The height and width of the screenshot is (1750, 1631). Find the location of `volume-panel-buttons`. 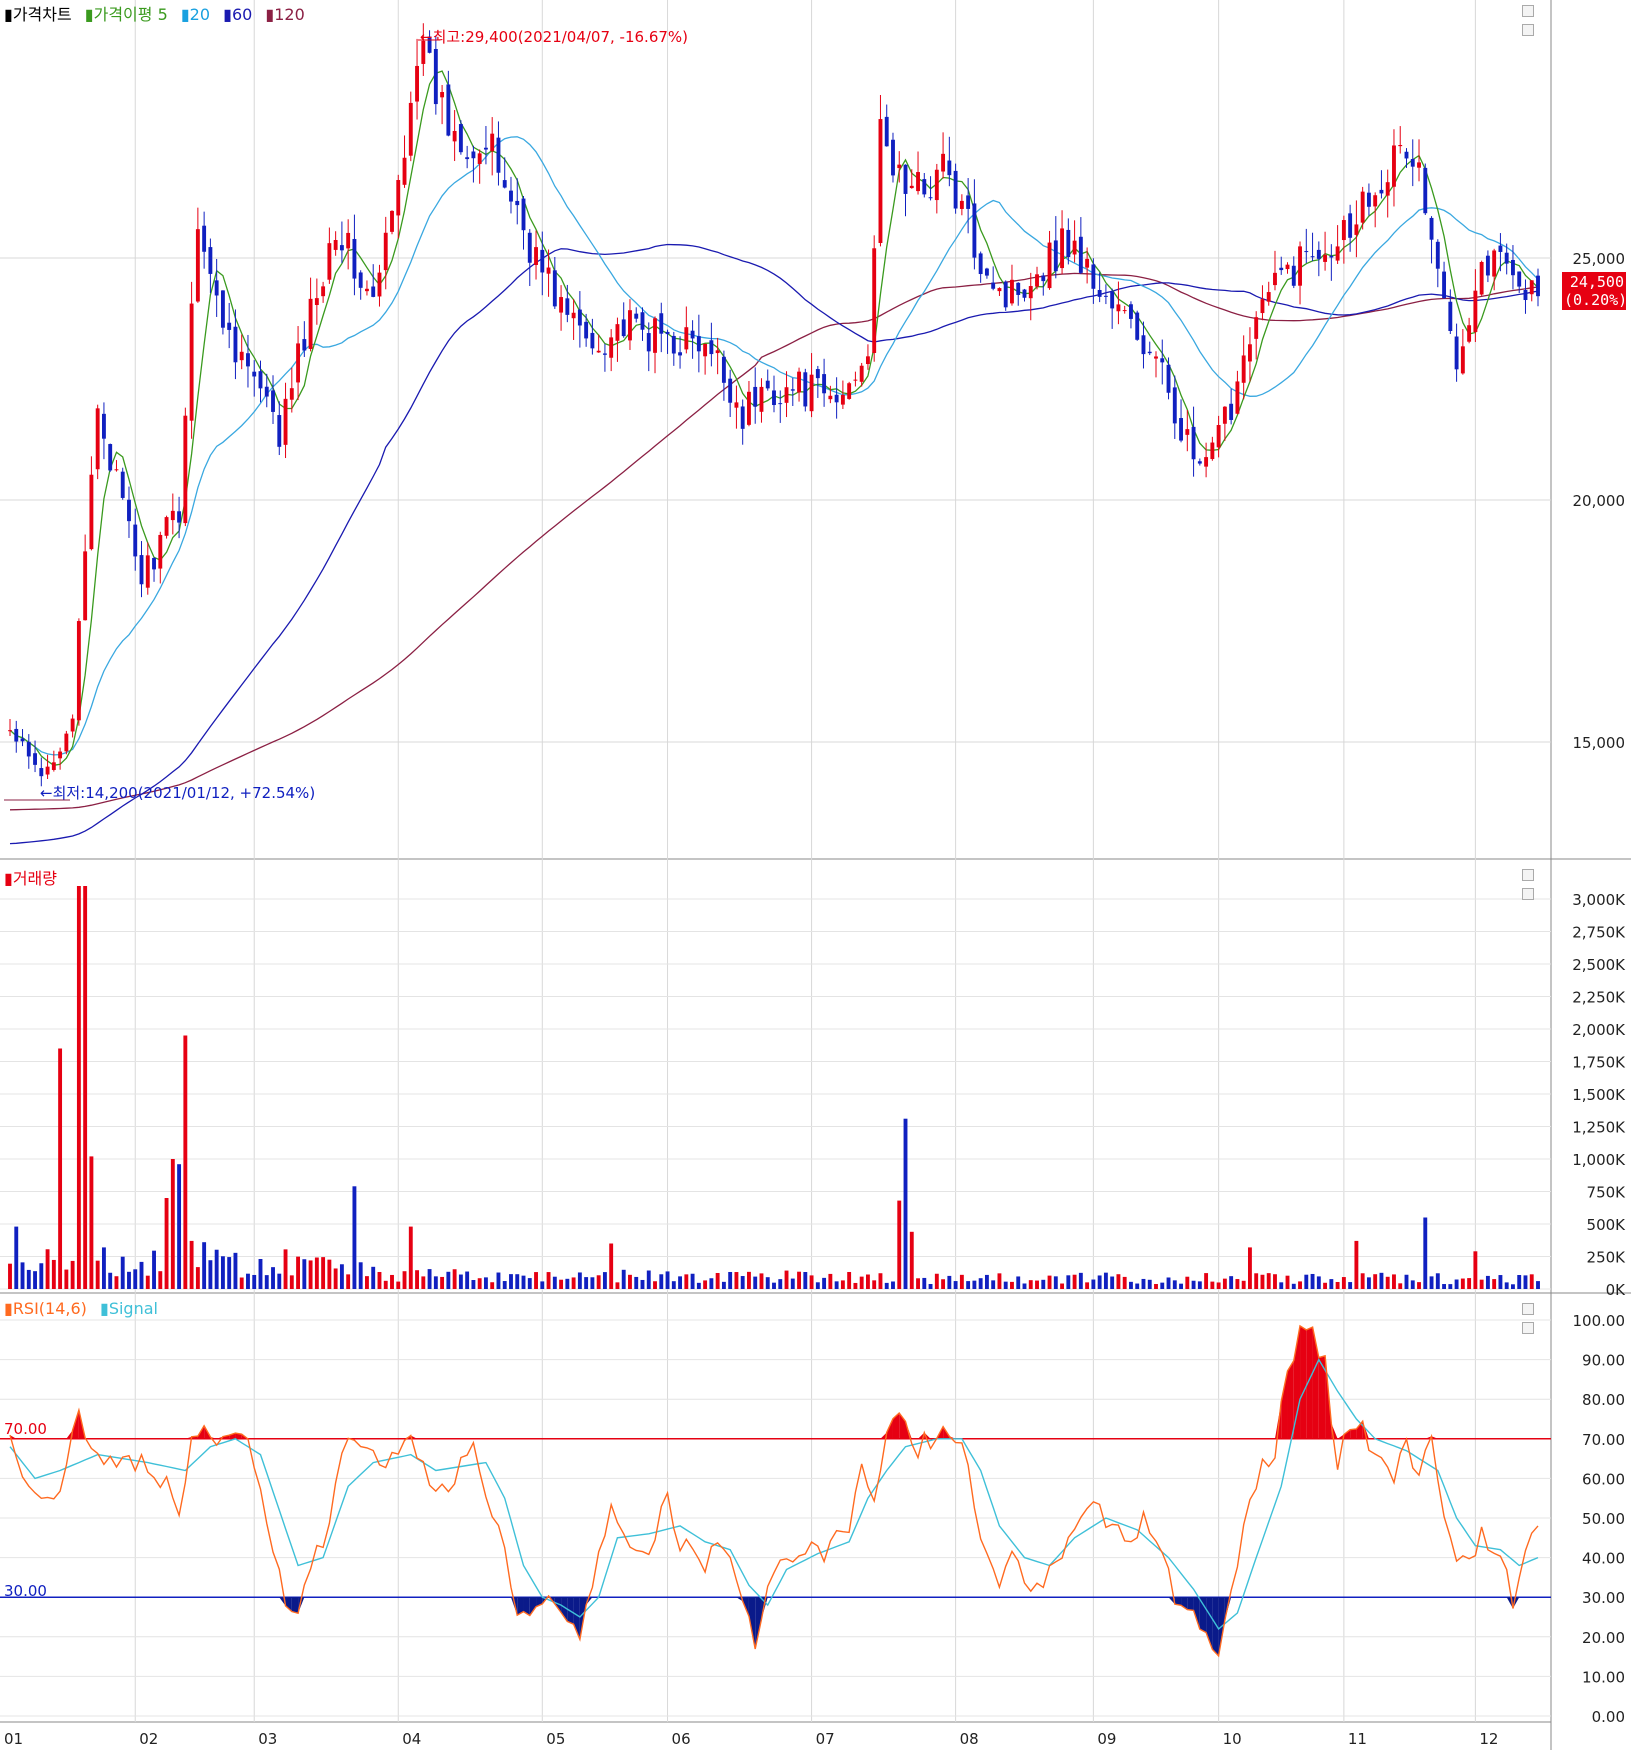

volume-panel-buttons is located at coordinates (1535, 883).